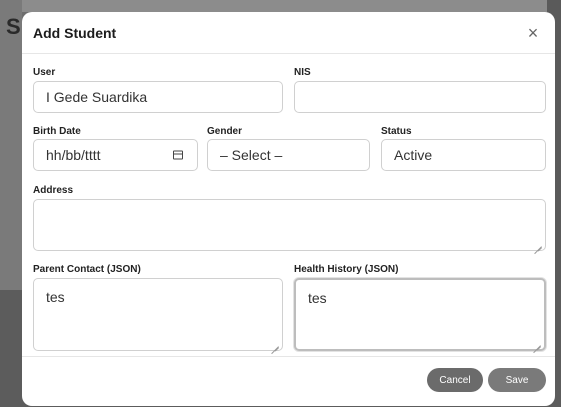  I want to click on user-input: I Gede Suardika, so click(158, 97).